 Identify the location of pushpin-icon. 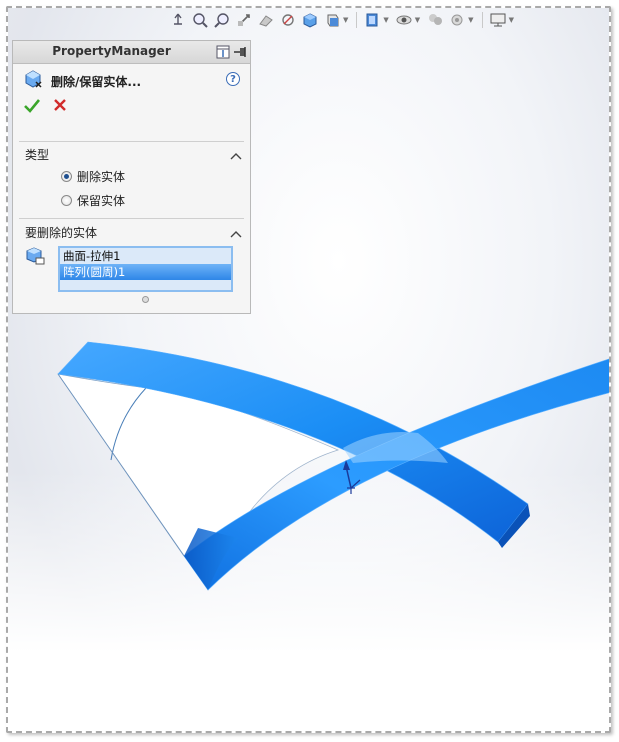
(240, 53).